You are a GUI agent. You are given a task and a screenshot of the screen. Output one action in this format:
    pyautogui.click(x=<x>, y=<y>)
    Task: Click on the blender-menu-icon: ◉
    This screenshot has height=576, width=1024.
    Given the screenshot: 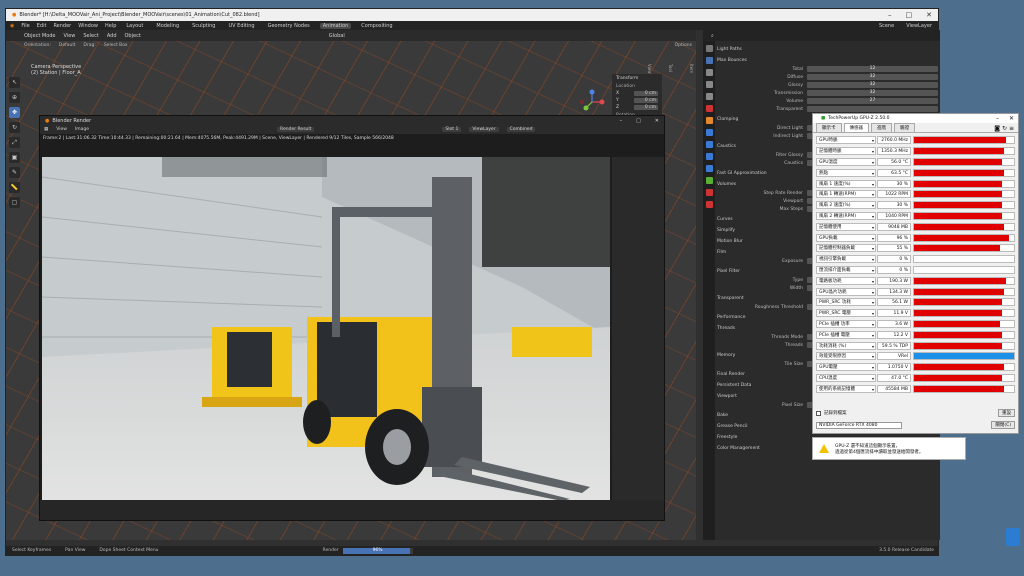 What is the action you would take?
    pyautogui.click(x=12, y=26)
    